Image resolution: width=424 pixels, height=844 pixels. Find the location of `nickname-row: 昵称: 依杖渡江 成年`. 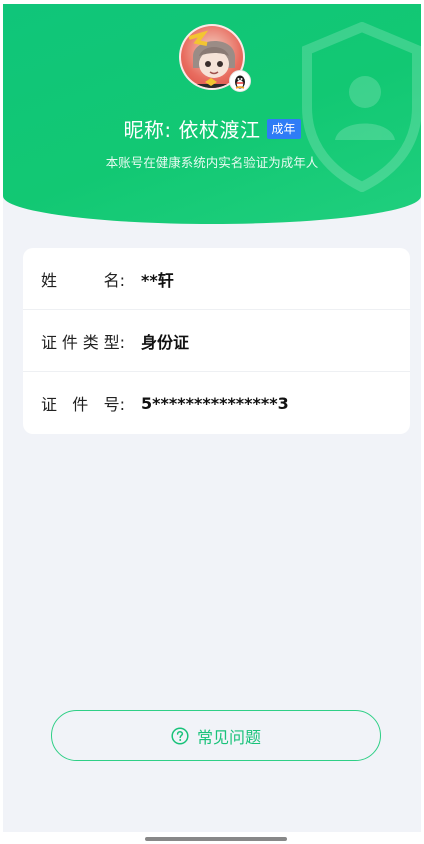

nickname-row: 昵称: 依杖渡江 成年 is located at coordinates (212, 128).